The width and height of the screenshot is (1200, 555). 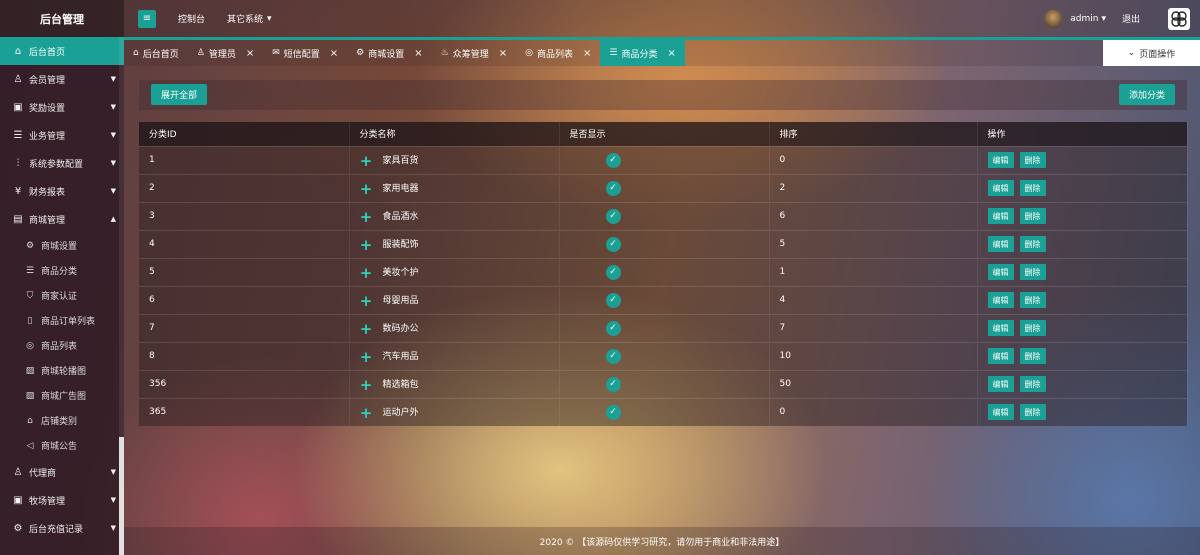 I want to click on speaker-icon: ◁, so click(x=30, y=445).